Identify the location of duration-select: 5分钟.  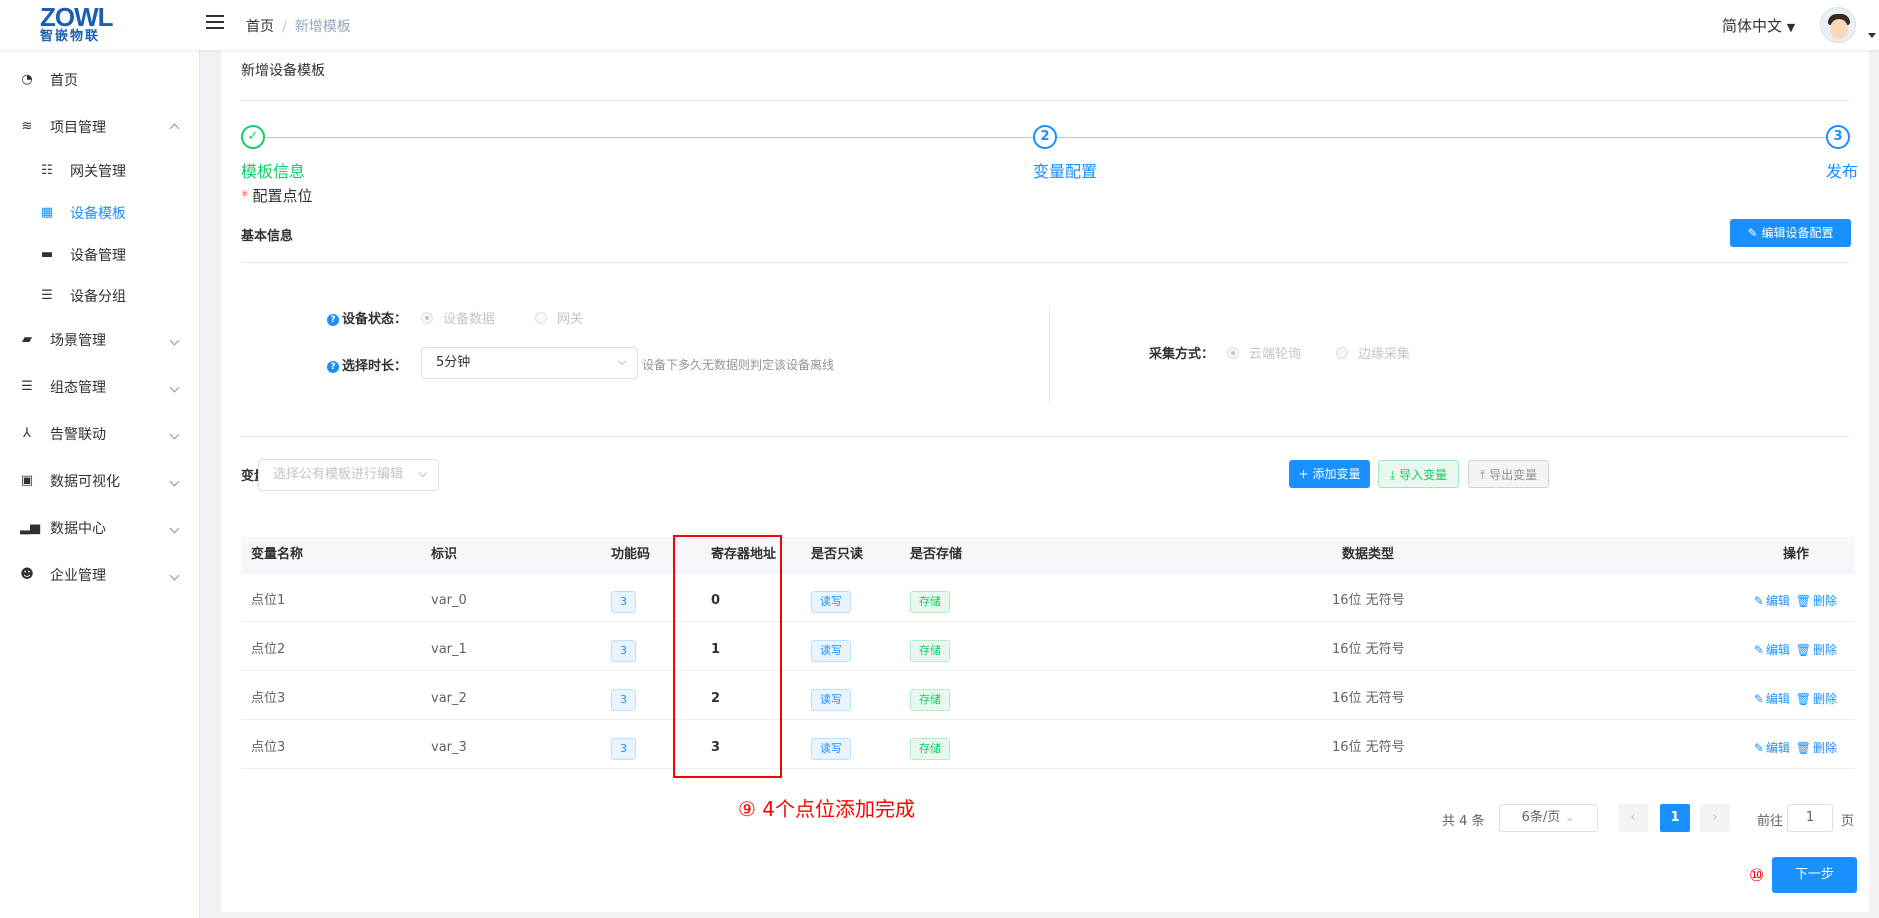
(529, 363).